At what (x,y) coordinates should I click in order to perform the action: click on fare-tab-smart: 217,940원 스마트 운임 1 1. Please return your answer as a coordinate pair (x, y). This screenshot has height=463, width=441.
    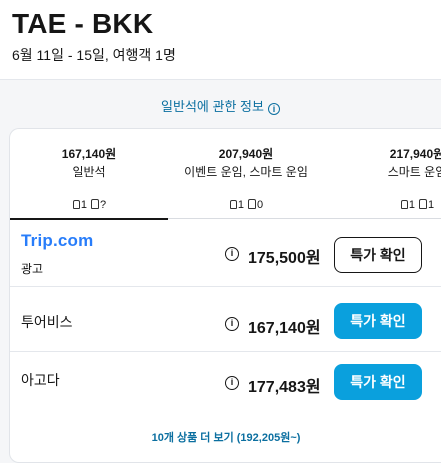
    Looking at the image, I should click on (401, 174).